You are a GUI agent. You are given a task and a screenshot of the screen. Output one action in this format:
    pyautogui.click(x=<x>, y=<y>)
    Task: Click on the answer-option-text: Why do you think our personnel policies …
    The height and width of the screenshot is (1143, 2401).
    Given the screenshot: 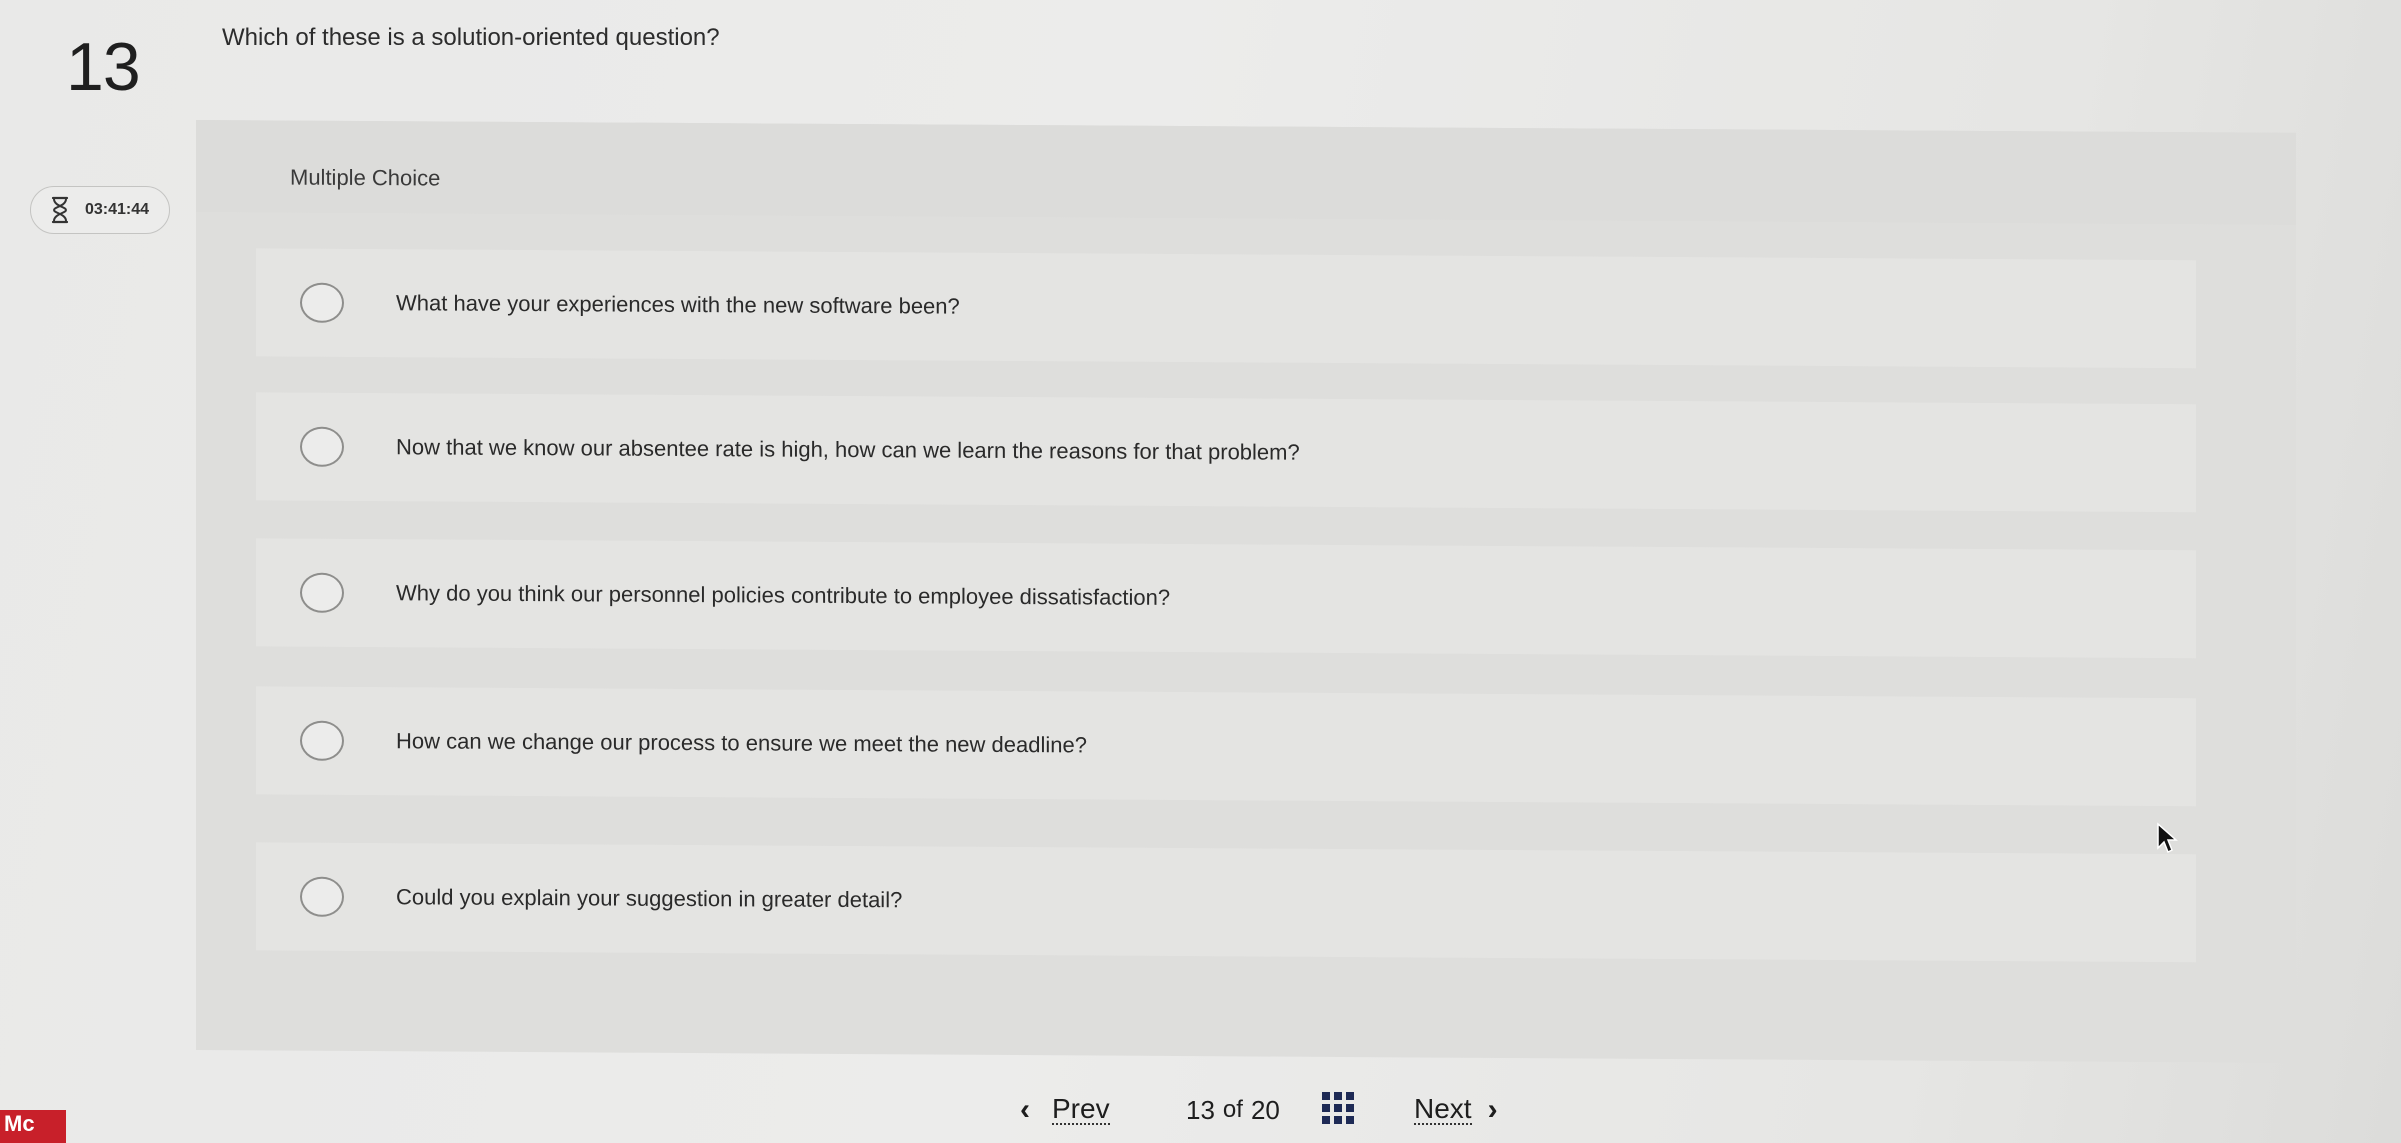 What is the action you would take?
    pyautogui.click(x=783, y=595)
    